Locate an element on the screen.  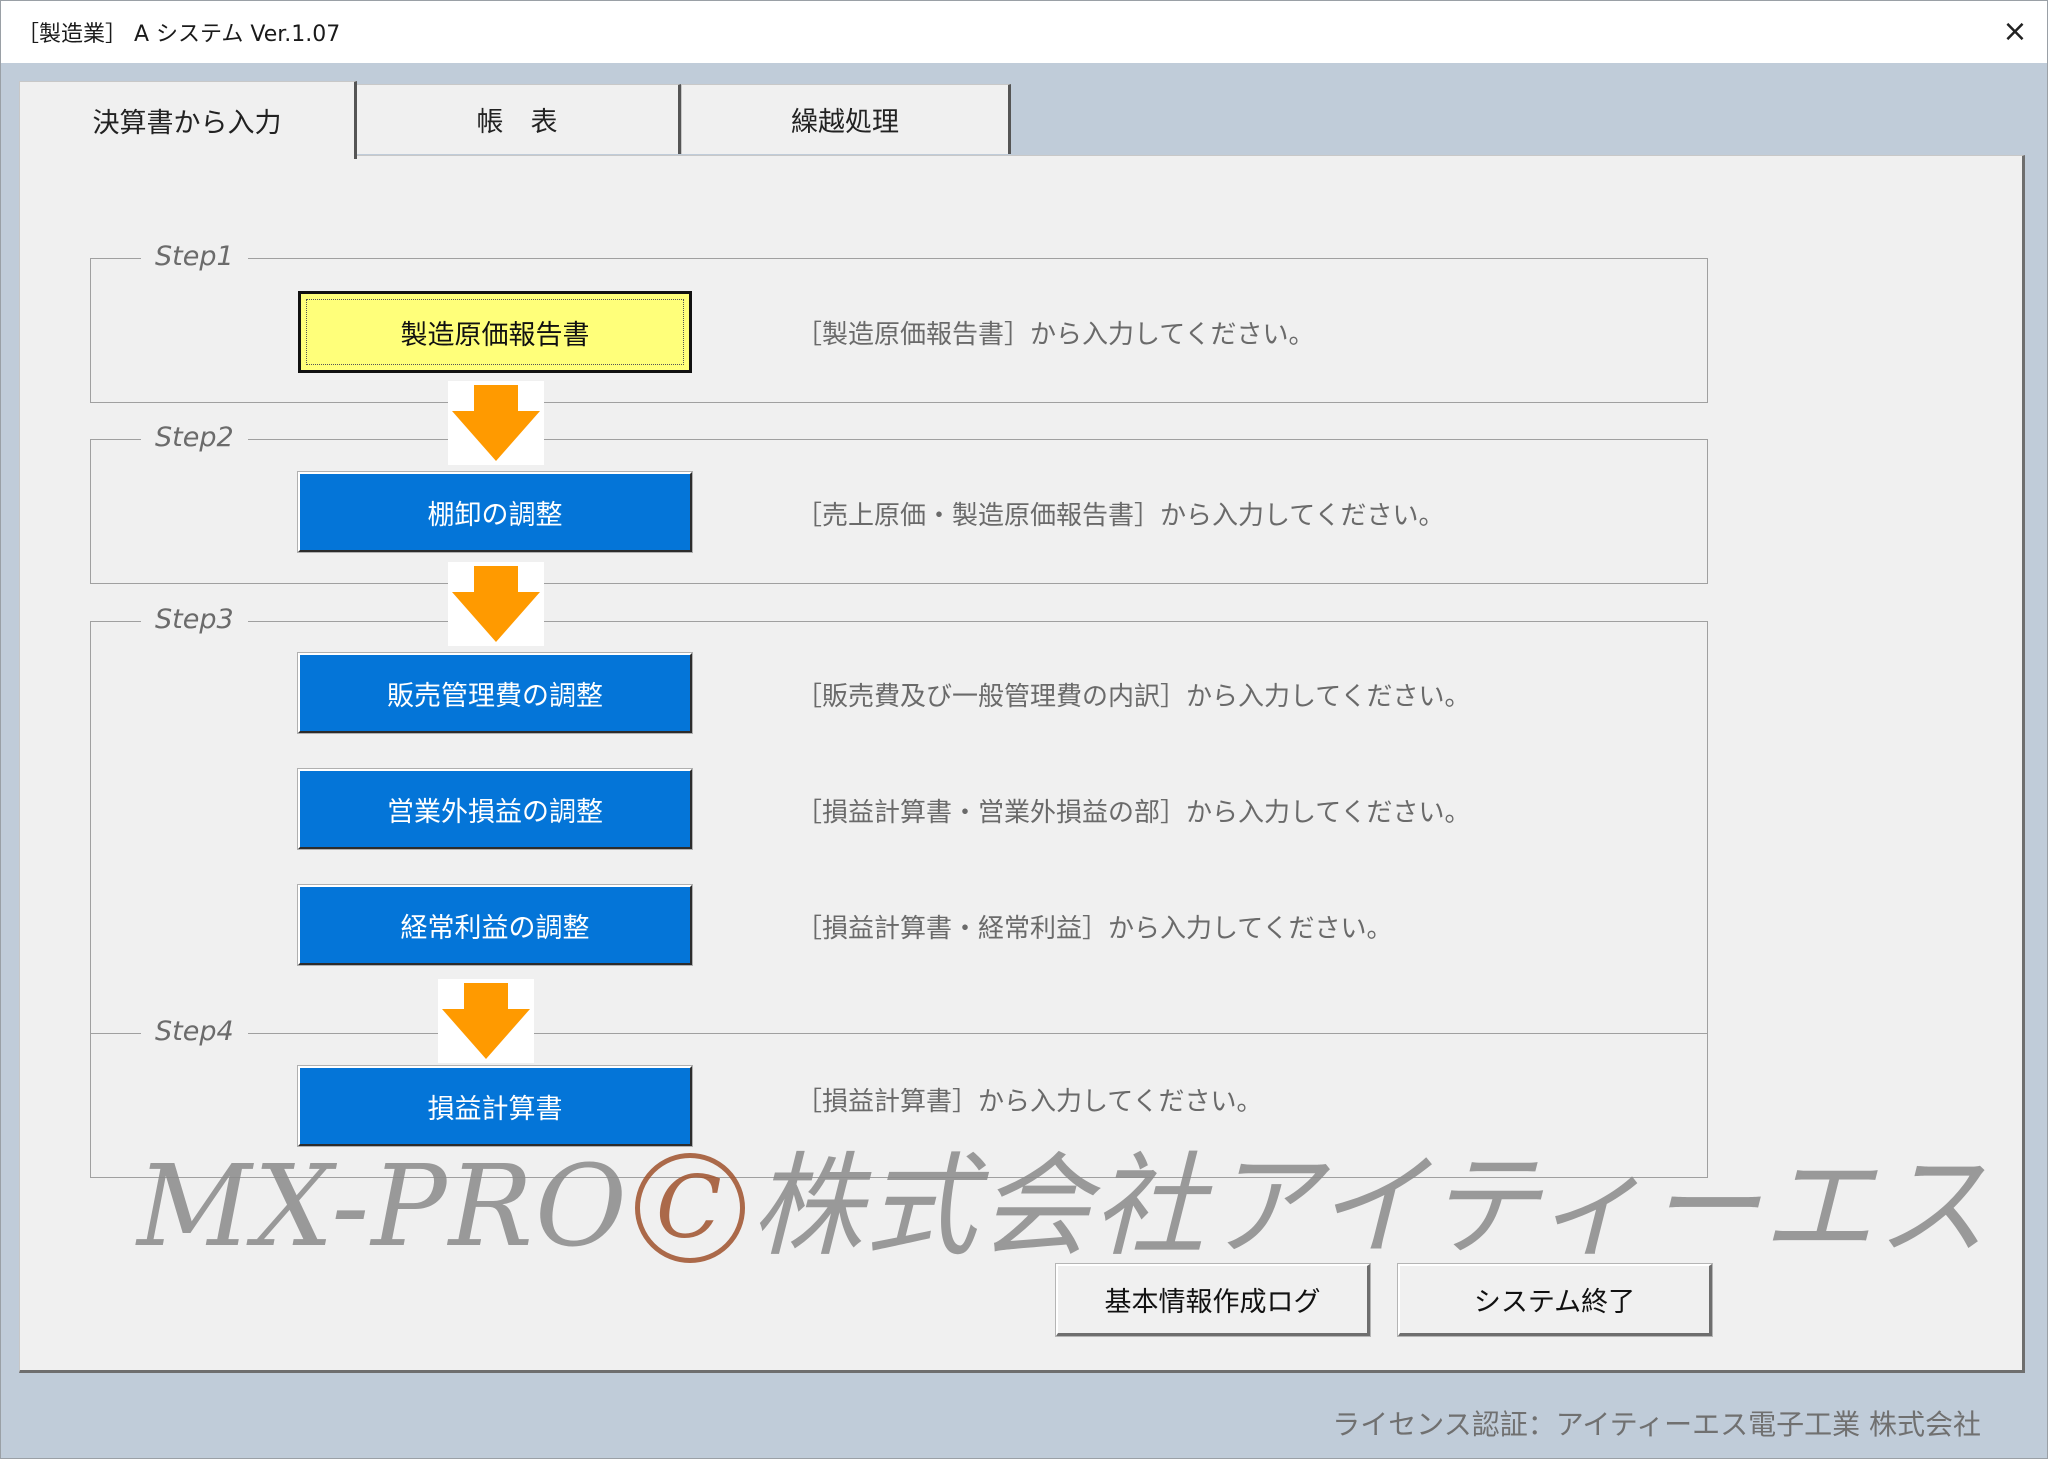
watermark: MX-PRO C 株式会社アイティーエス is located at coordinates (1063, 1197).